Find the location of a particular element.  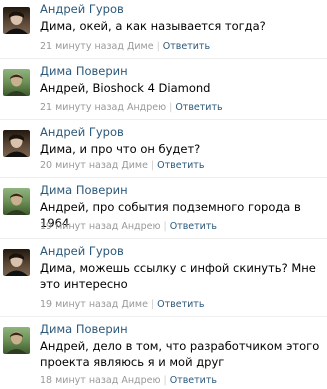

comment-meta: 19 минут назад Андрею | Ответить is located at coordinates (128, 226).